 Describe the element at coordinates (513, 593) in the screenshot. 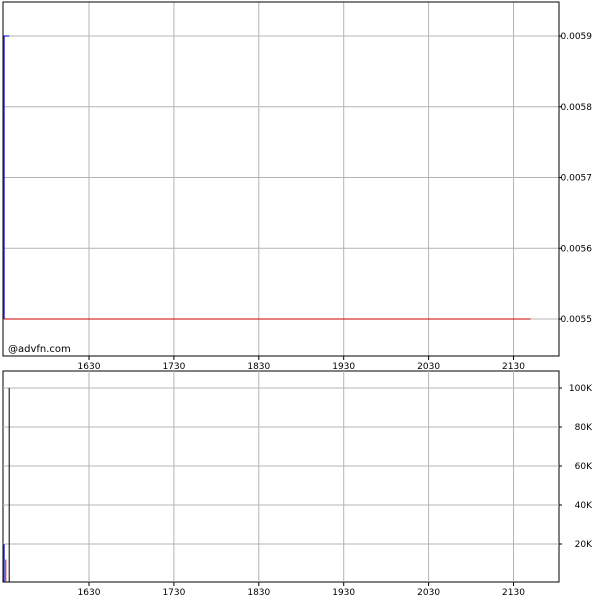

I see `x-tick-label: 2130` at that location.